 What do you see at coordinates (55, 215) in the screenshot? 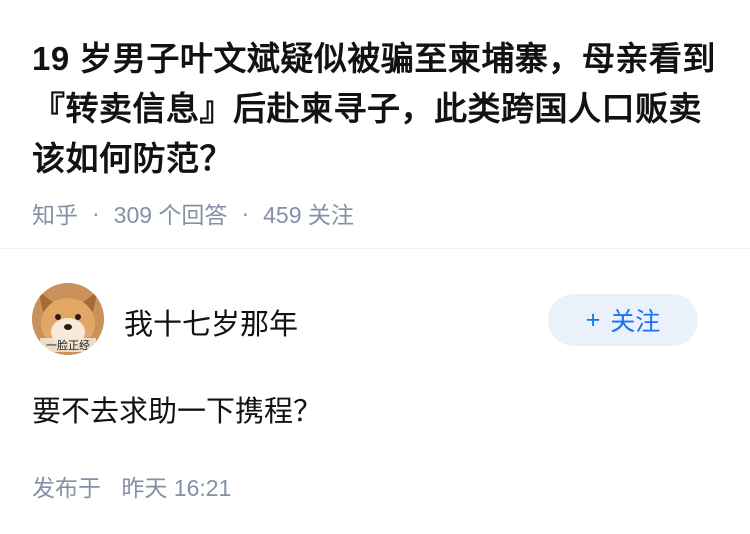
I see `site-name: 知乎` at bounding box center [55, 215].